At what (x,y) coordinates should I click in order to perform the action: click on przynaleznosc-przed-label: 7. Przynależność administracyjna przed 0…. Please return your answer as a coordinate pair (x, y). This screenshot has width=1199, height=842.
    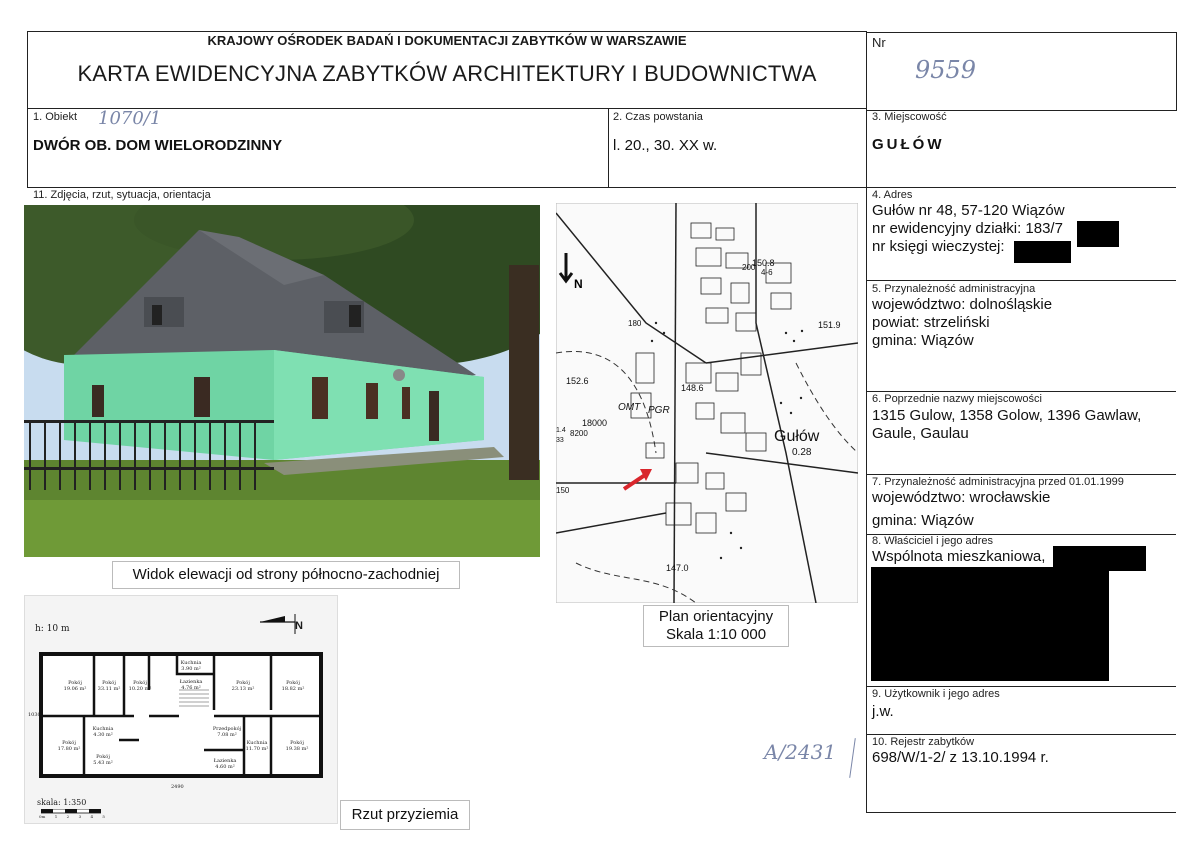
    Looking at the image, I should click on (998, 482).